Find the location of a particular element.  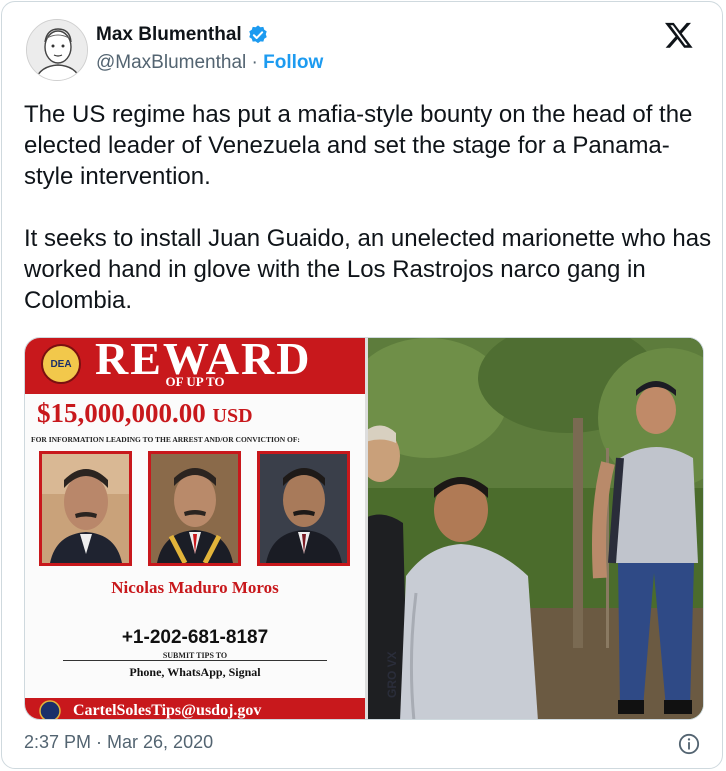

info-icon is located at coordinates (689, 744).